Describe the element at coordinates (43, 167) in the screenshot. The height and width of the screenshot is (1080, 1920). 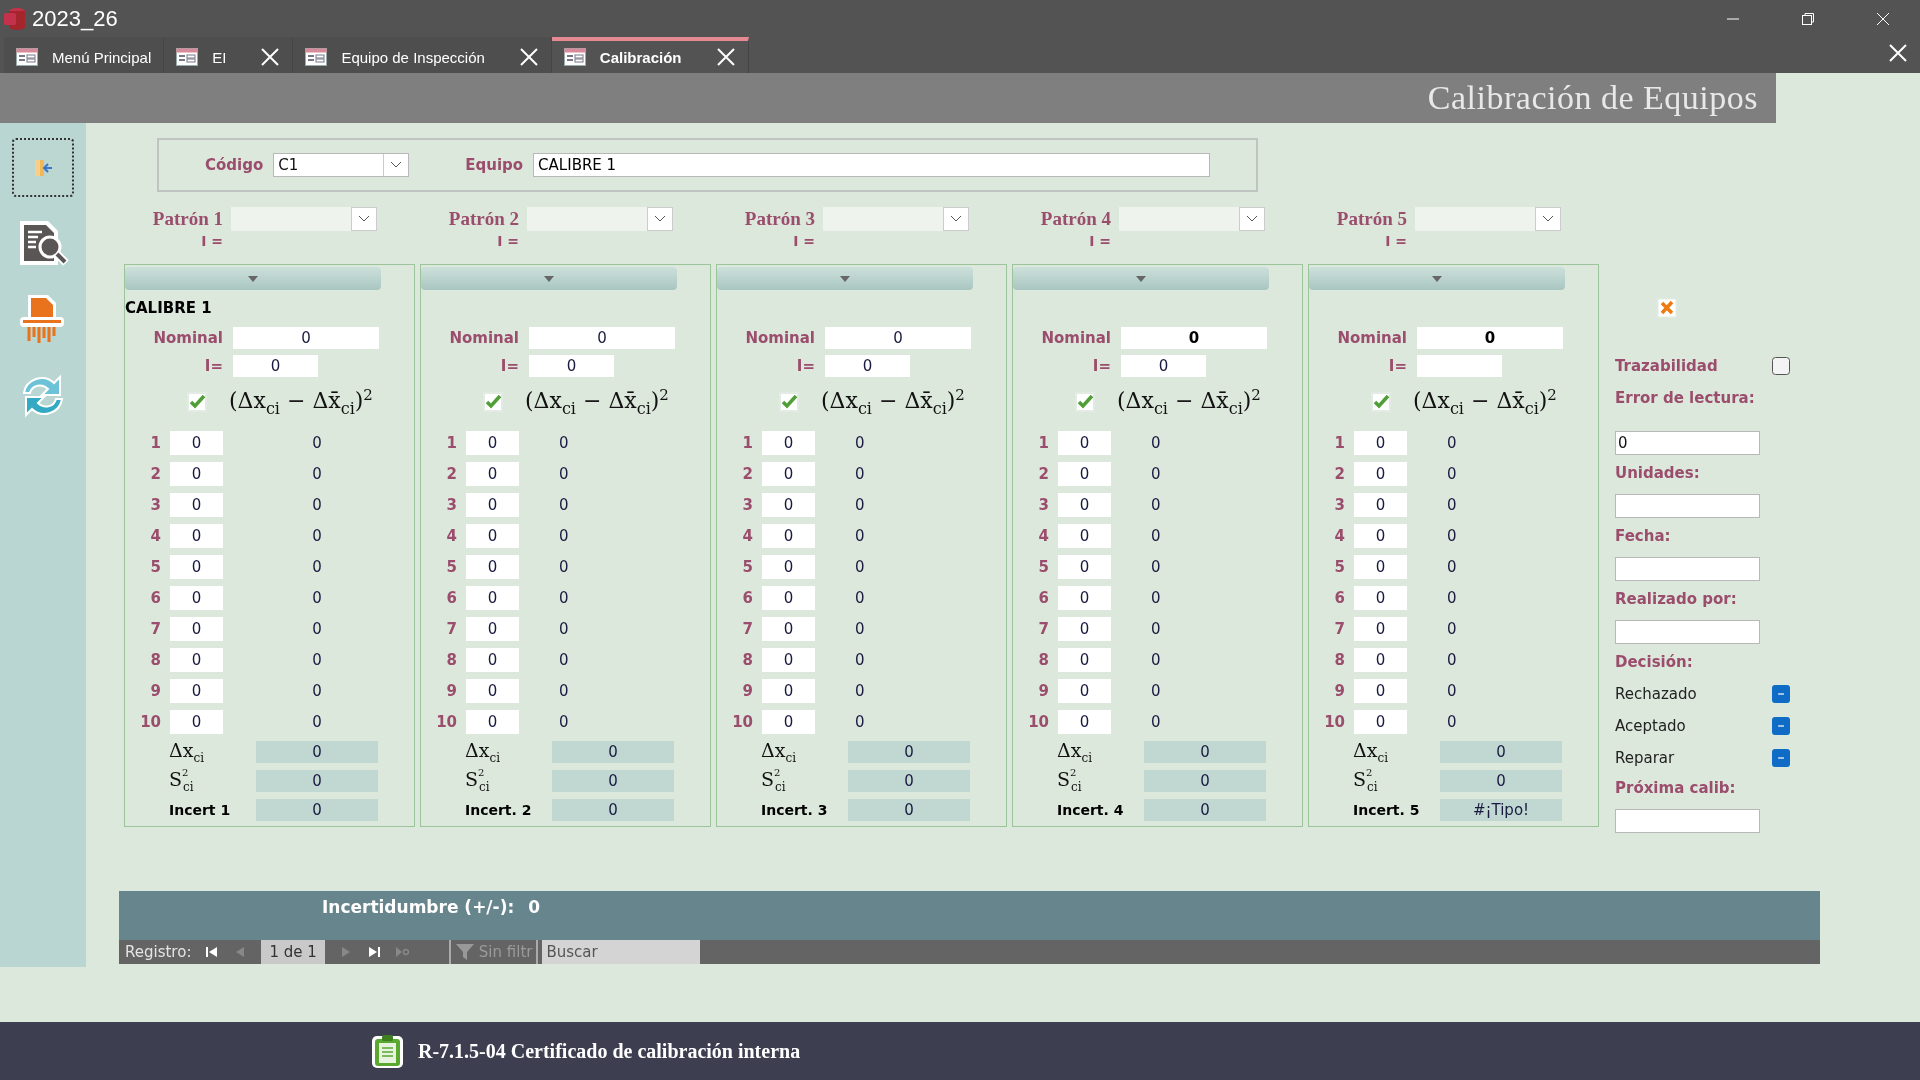
I see `exit-button` at that location.